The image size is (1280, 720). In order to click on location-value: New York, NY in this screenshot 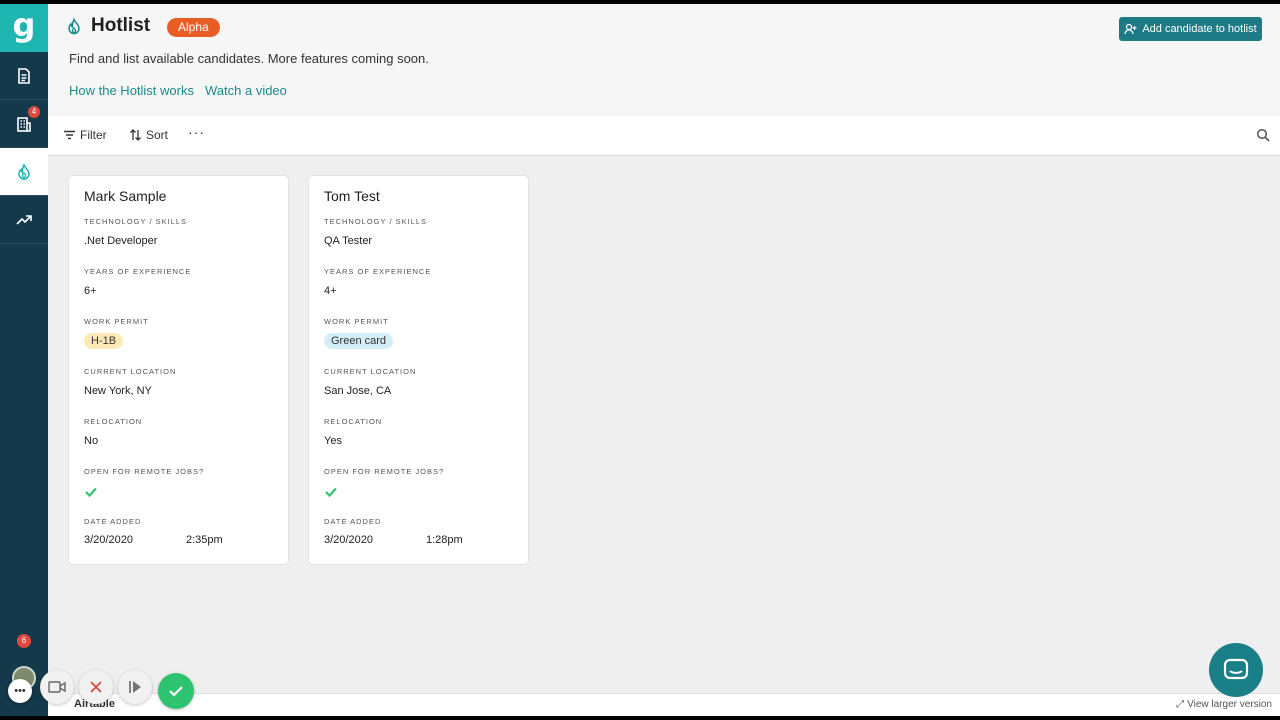, I will do `click(118, 391)`.